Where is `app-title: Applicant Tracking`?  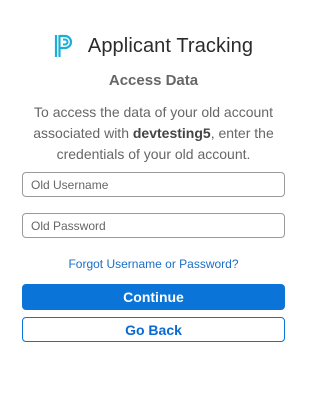 app-title: Applicant Tracking is located at coordinates (170, 45).